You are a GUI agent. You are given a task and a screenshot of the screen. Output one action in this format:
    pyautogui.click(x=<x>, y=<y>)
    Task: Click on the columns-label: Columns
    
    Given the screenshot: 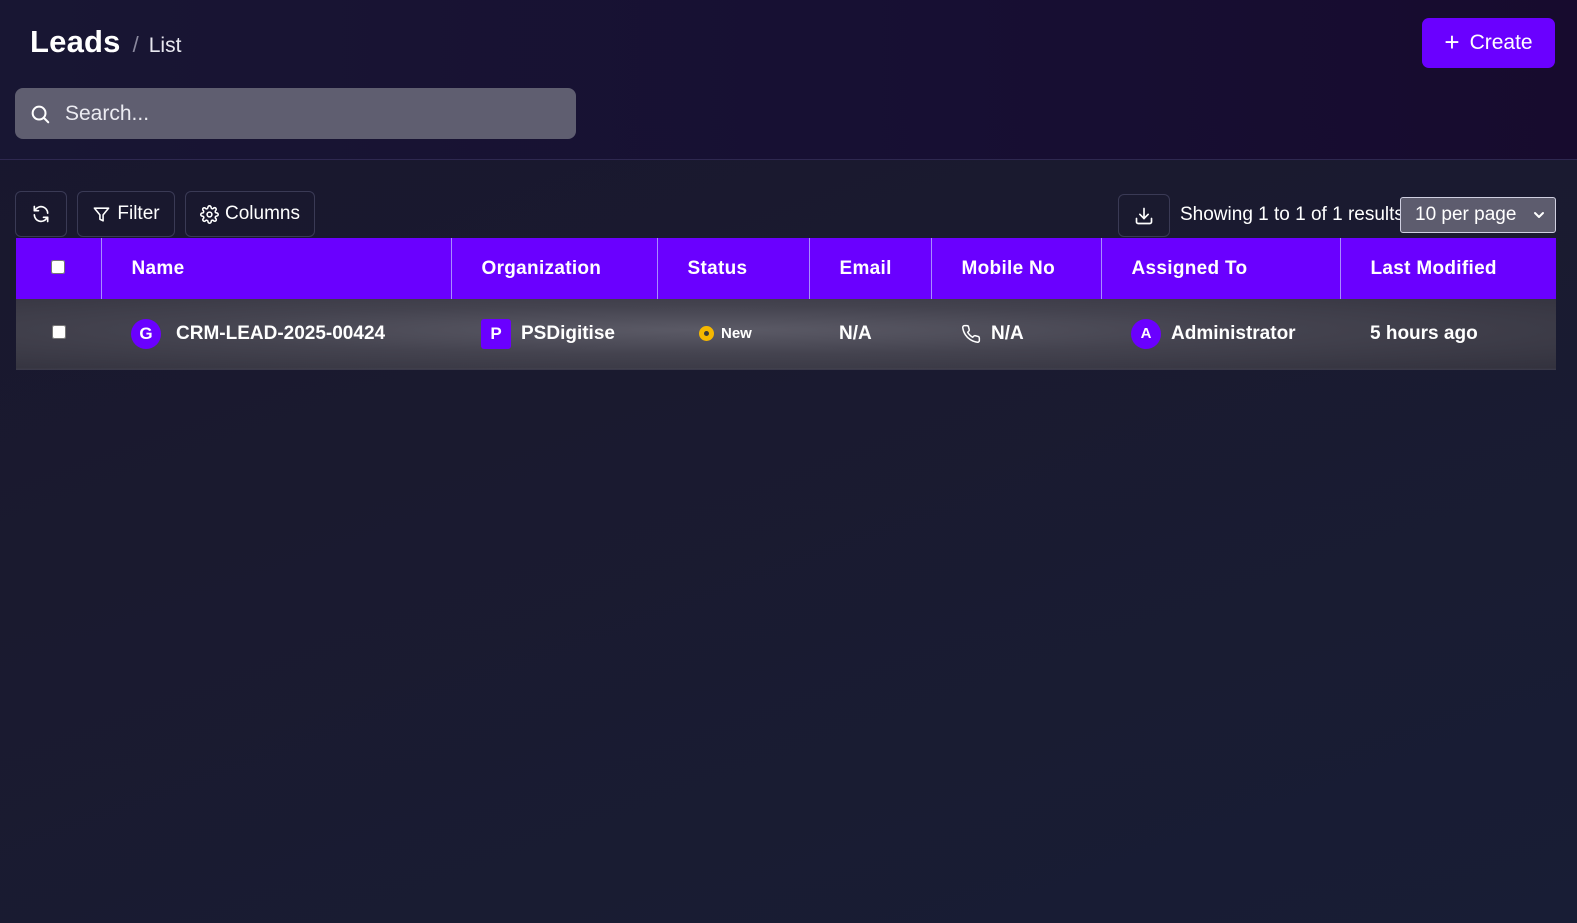 What is the action you would take?
    pyautogui.click(x=262, y=213)
    